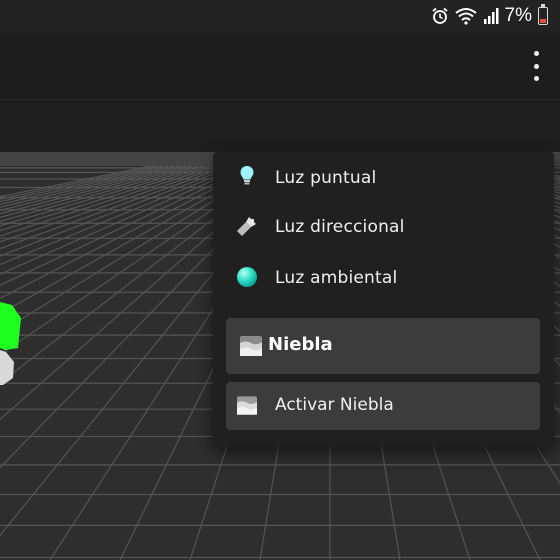 The width and height of the screenshot is (560, 560). What do you see at coordinates (247, 277) in the screenshot?
I see `sphere-icon` at bounding box center [247, 277].